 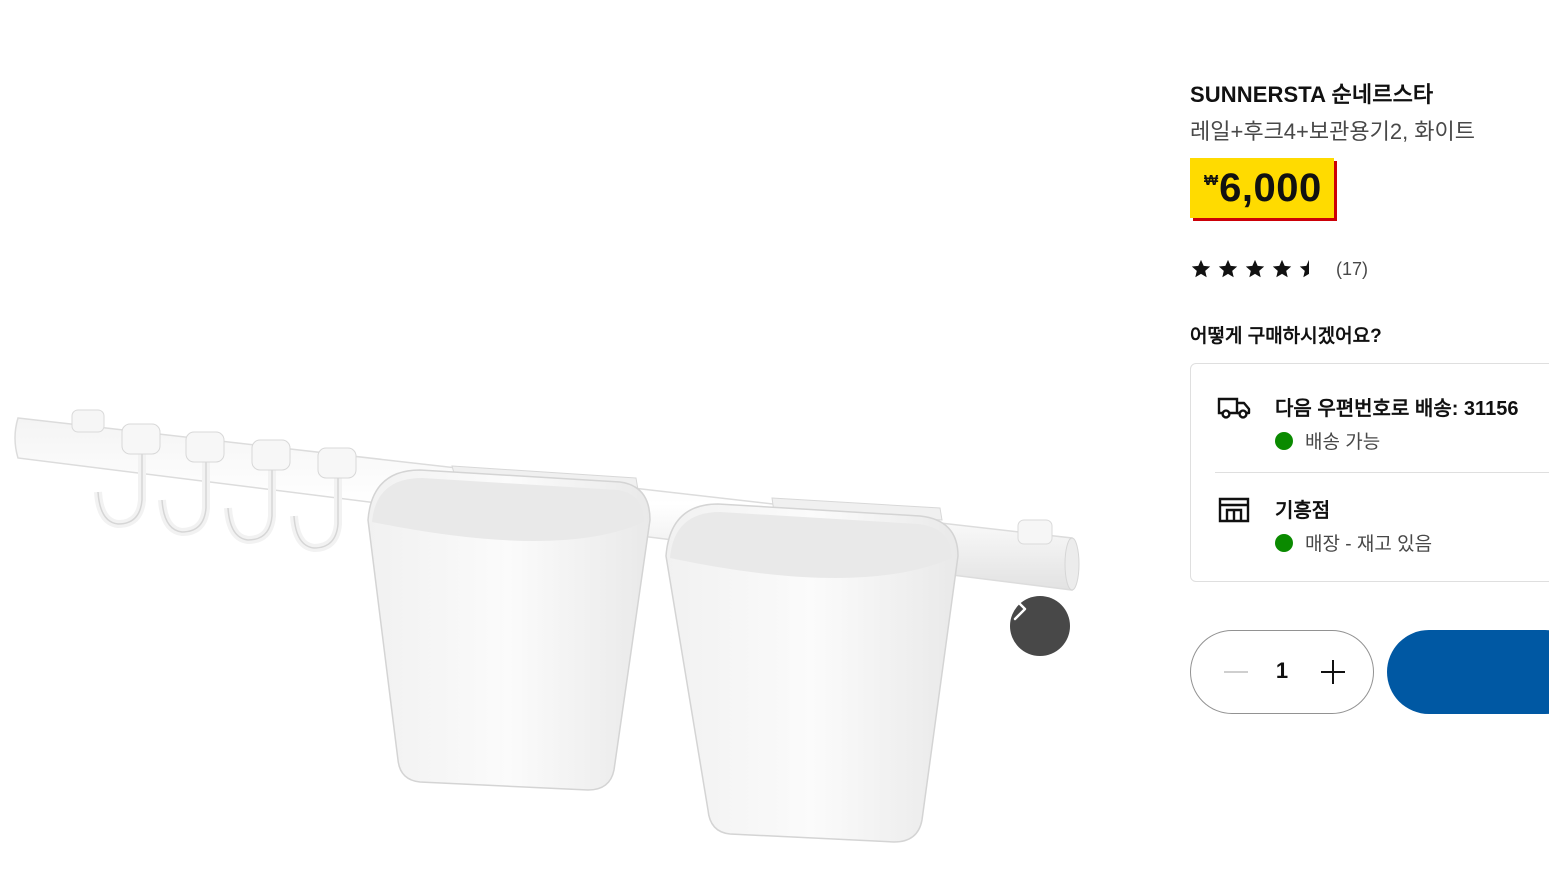 What do you see at coordinates (1312, 94) in the screenshot?
I see `product-title: SUNNERSTA 순네르스타` at bounding box center [1312, 94].